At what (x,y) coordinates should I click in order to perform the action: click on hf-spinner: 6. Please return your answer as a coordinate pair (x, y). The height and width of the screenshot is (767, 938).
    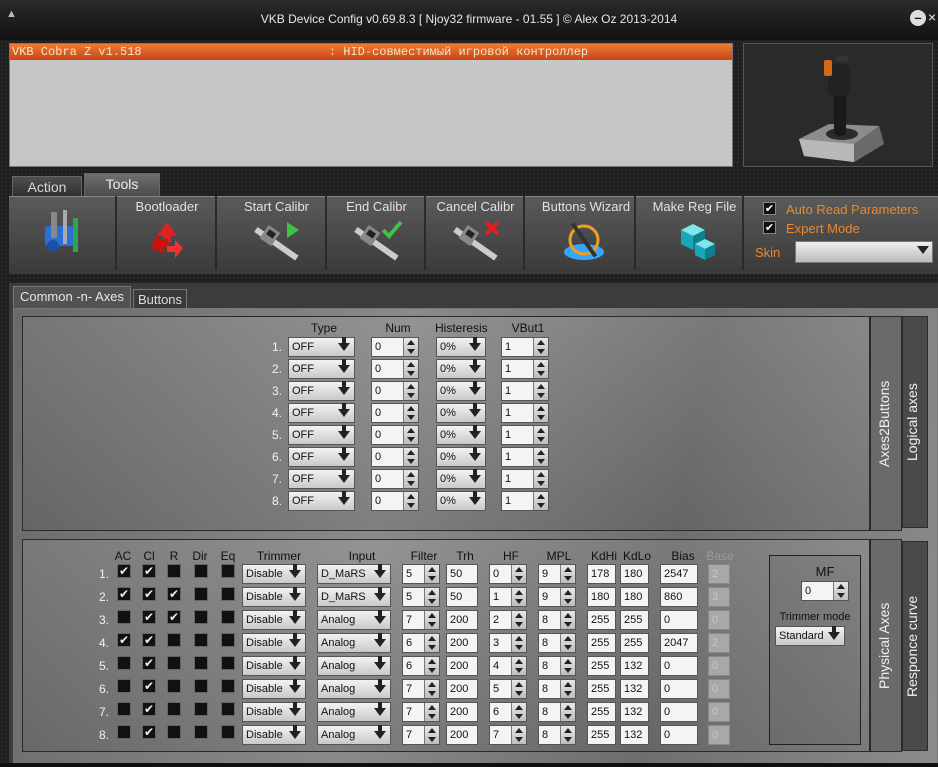
    Looking at the image, I should click on (508, 712).